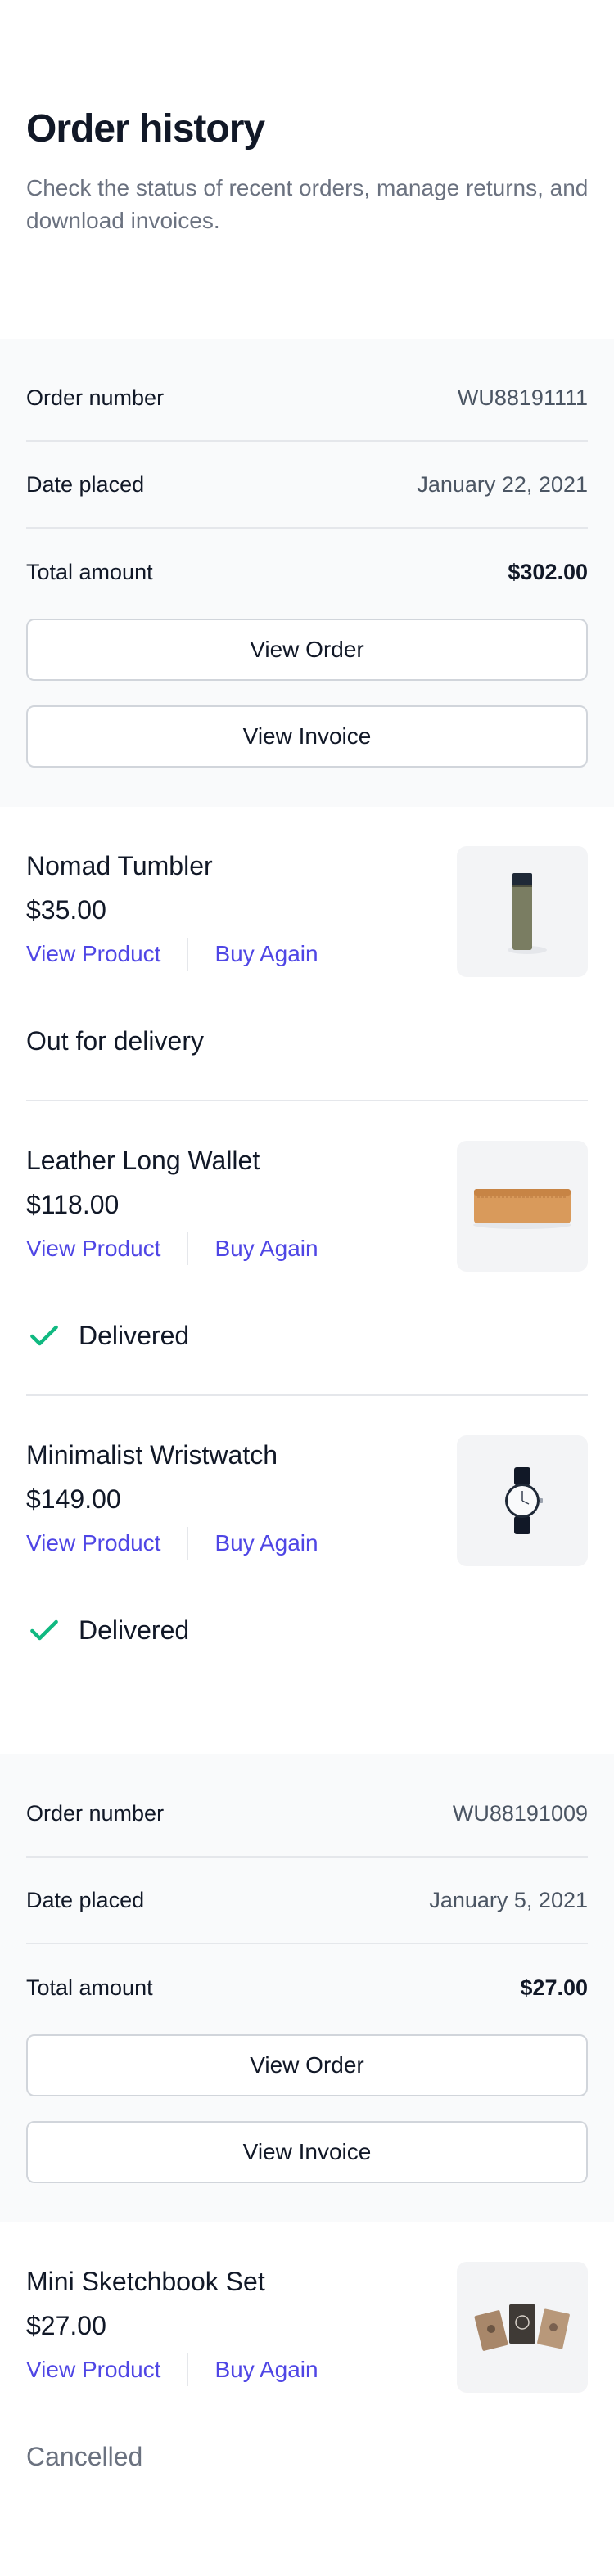 The height and width of the screenshot is (2576, 614). Describe the element at coordinates (509, 1900) in the screenshot. I see `date-placed-value: January 5, 2021` at that location.